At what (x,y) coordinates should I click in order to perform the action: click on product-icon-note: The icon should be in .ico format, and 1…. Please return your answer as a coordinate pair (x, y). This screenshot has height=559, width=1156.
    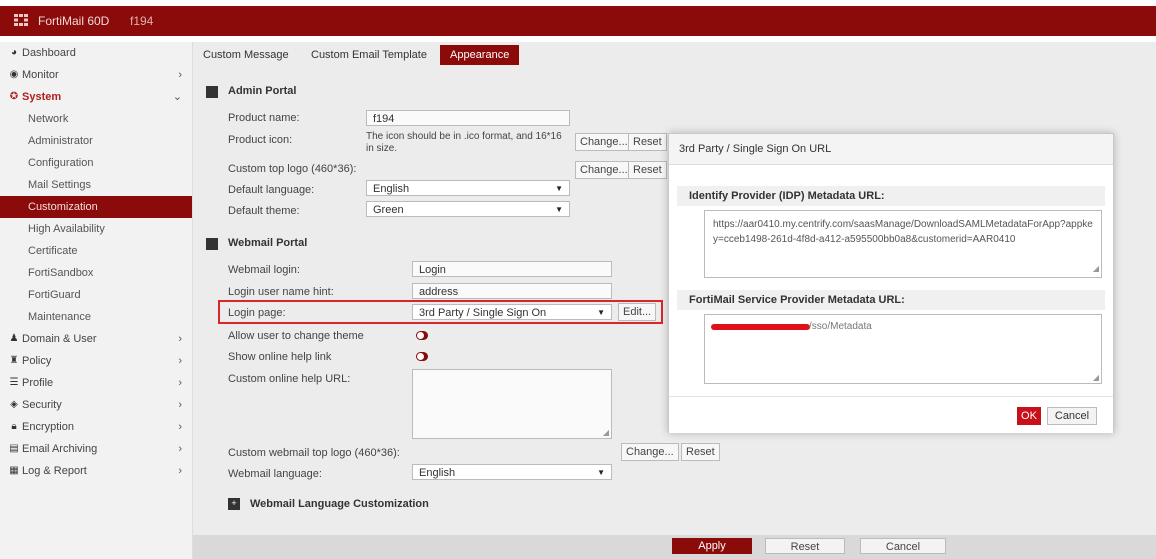
    Looking at the image, I should click on (464, 142).